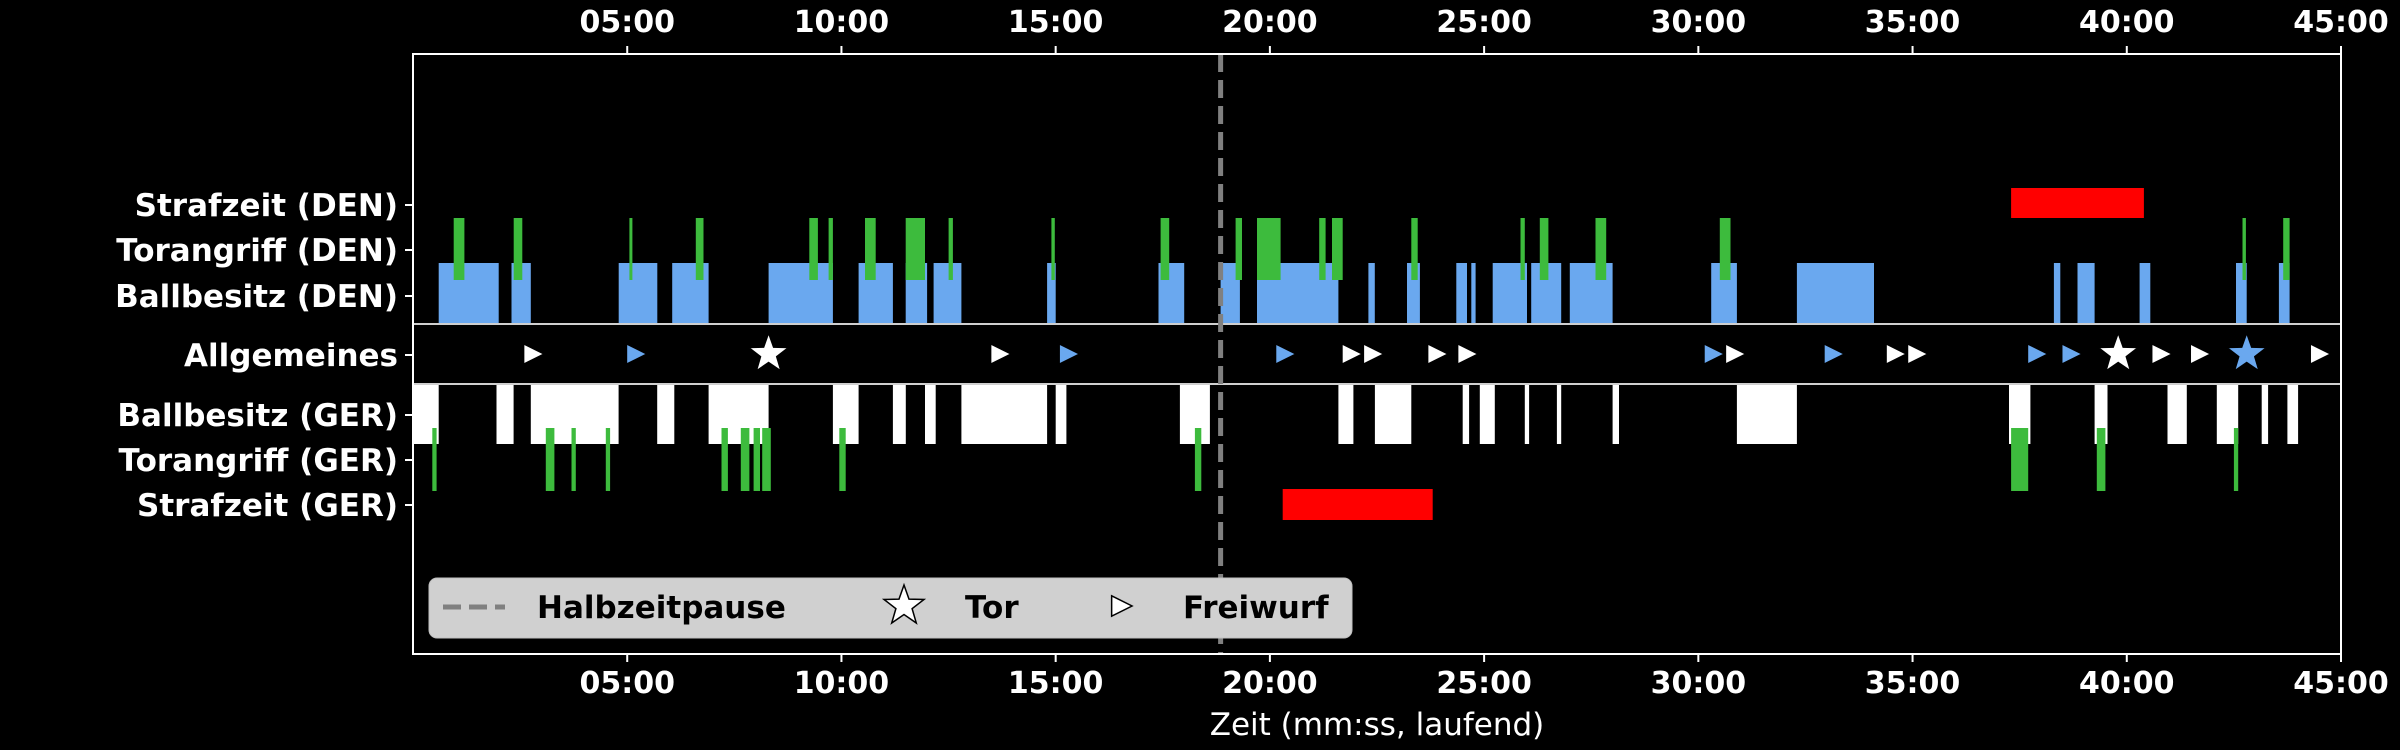 Image resolution: width=2400 pixels, height=750 pixels. What do you see at coordinates (842, 683) in the screenshot?
I see `x-tick-label-bottom: 10:00` at bounding box center [842, 683].